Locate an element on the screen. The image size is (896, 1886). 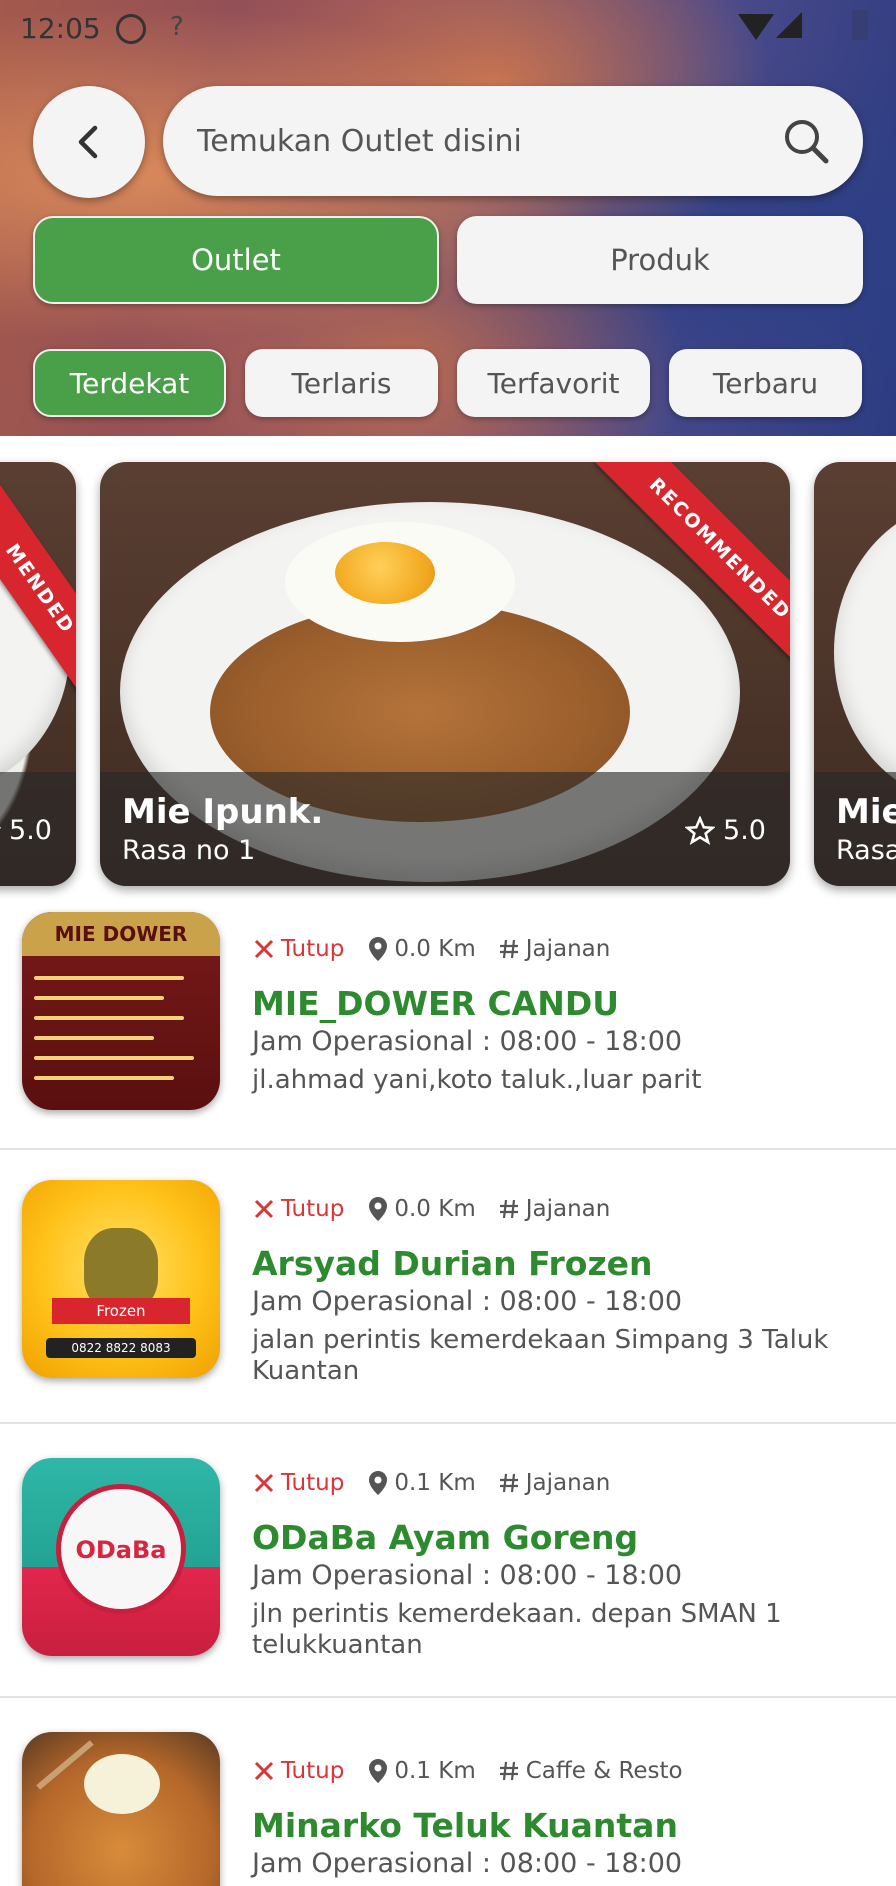
category-label: Caffe & Resto is located at coordinates (604, 1771).